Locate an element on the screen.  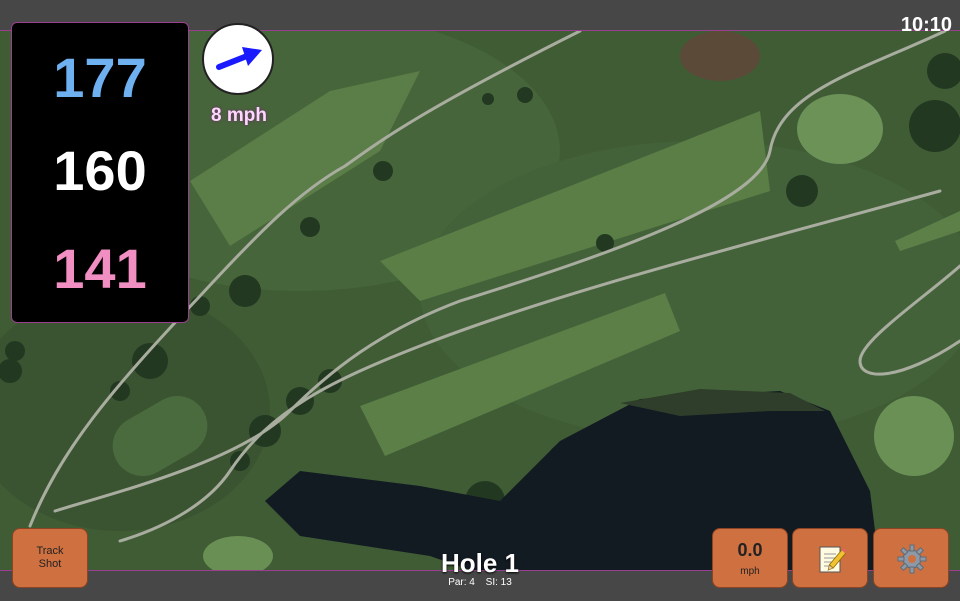
speed-button: 0.0 mph is located at coordinates (750, 558).